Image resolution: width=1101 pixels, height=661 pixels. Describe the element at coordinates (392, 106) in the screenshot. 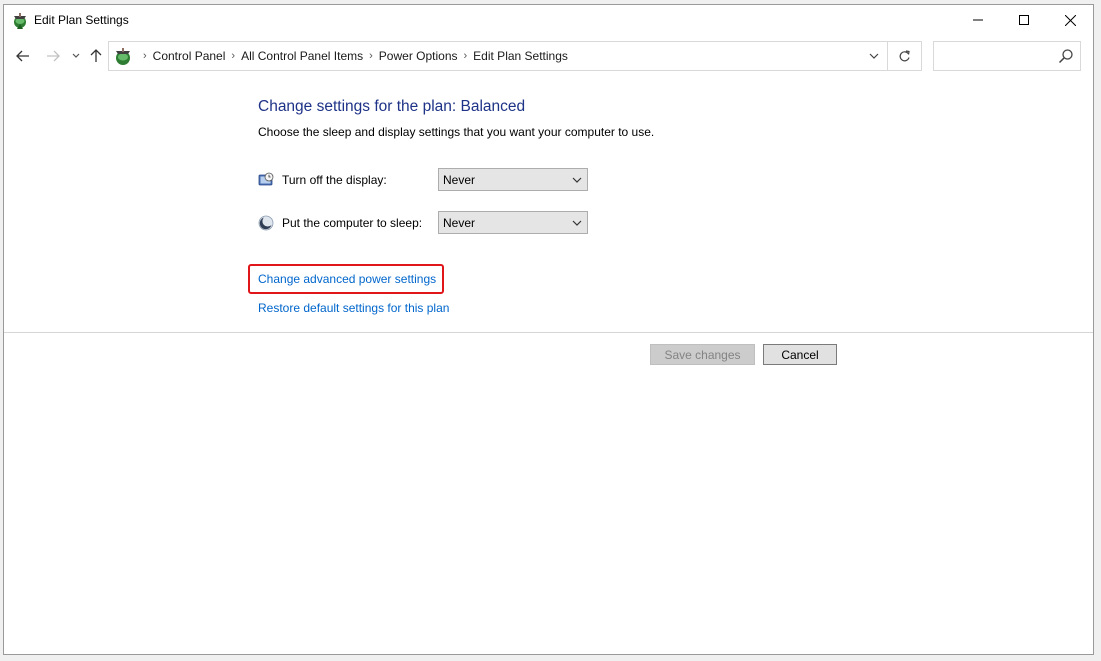

I see `page-title: Change settings for the plan: Balanced` at that location.